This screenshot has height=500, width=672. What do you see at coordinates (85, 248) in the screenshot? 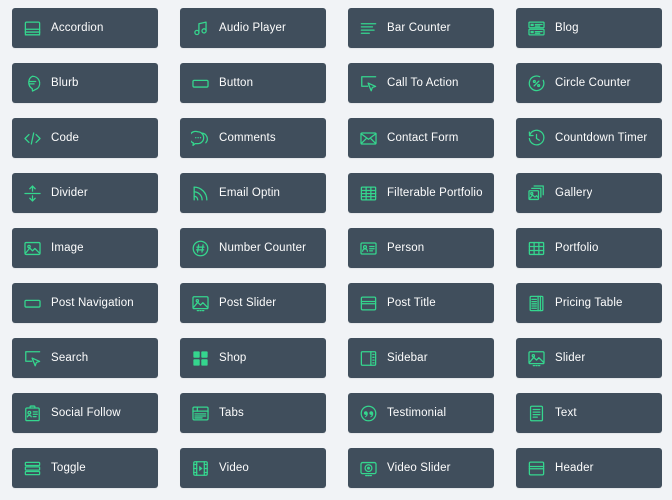
I see `module-card-image: Image` at bounding box center [85, 248].